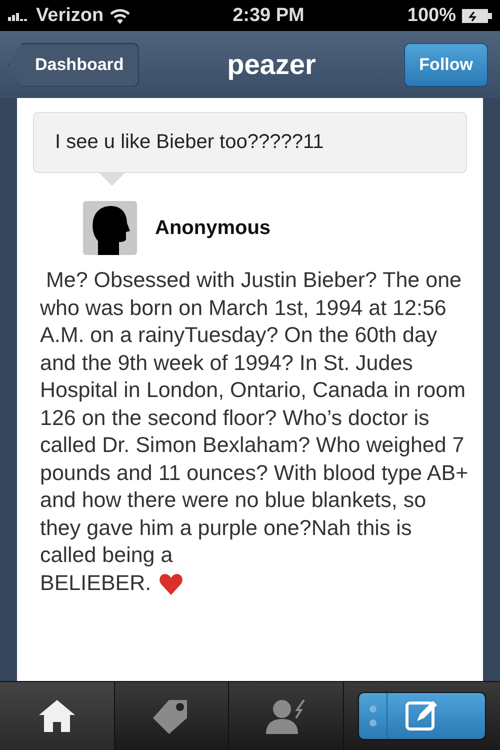 The height and width of the screenshot is (750, 500). I want to click on home-icon, so click(56, 716).